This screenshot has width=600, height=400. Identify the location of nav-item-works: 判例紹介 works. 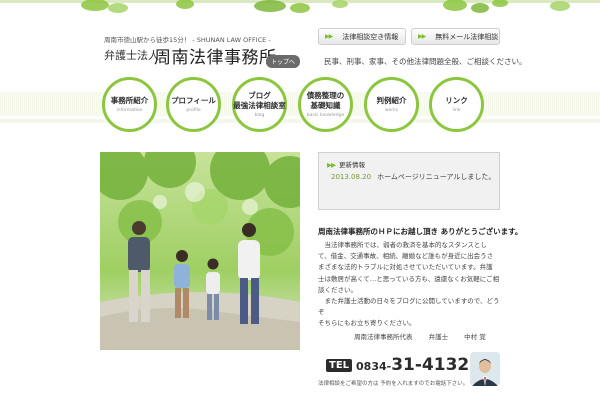
(391, 104).